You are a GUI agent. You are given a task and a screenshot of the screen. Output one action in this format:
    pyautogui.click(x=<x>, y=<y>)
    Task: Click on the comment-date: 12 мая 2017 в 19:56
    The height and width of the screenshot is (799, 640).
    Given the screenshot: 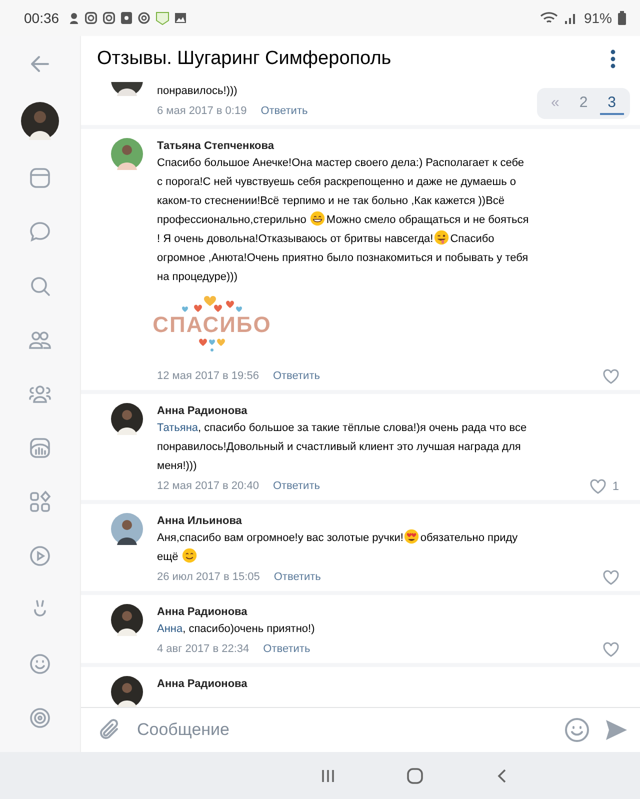 What is the action you would take?
    pyautogui.click(x=208, y=376)
    